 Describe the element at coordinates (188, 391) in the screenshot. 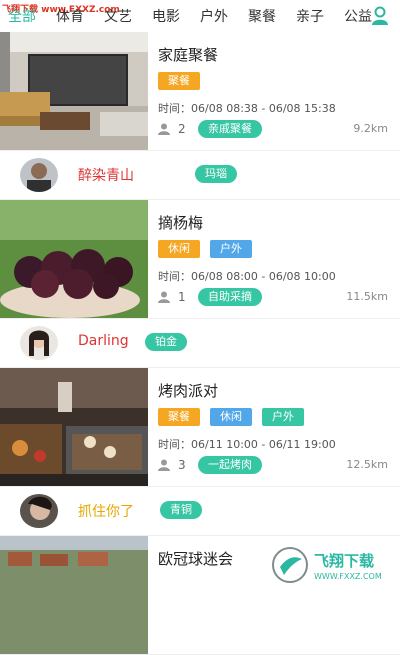

I see `activity-title: 烤肉派对` at that location.